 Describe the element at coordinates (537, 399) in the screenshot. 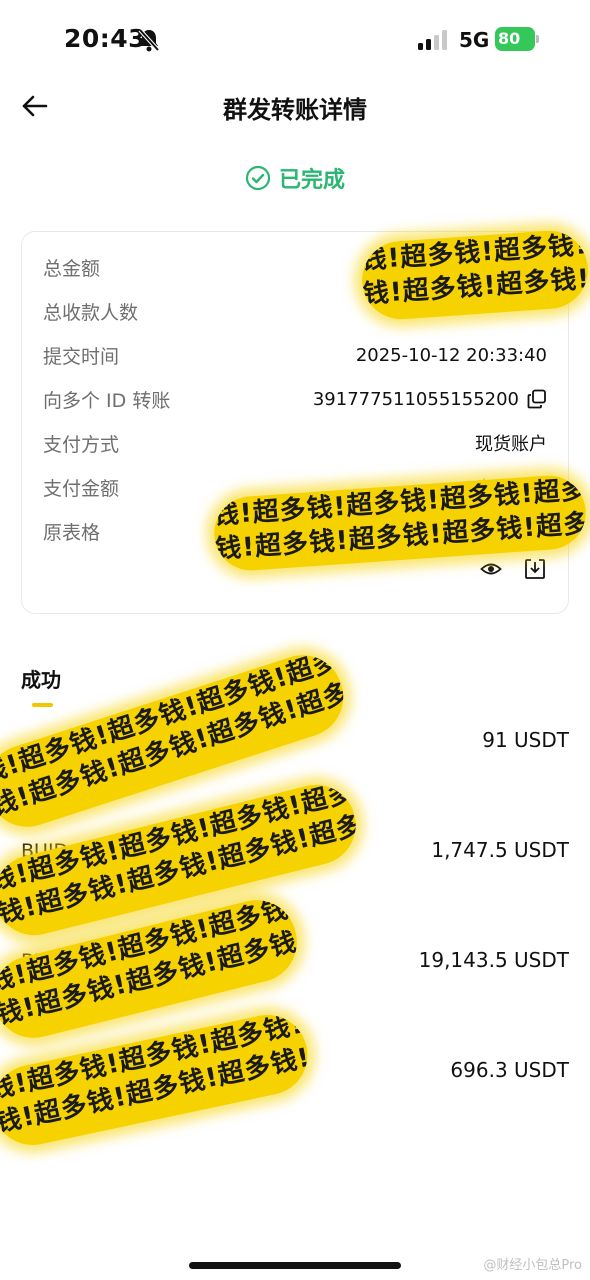

I see `copy-icon` at that location.